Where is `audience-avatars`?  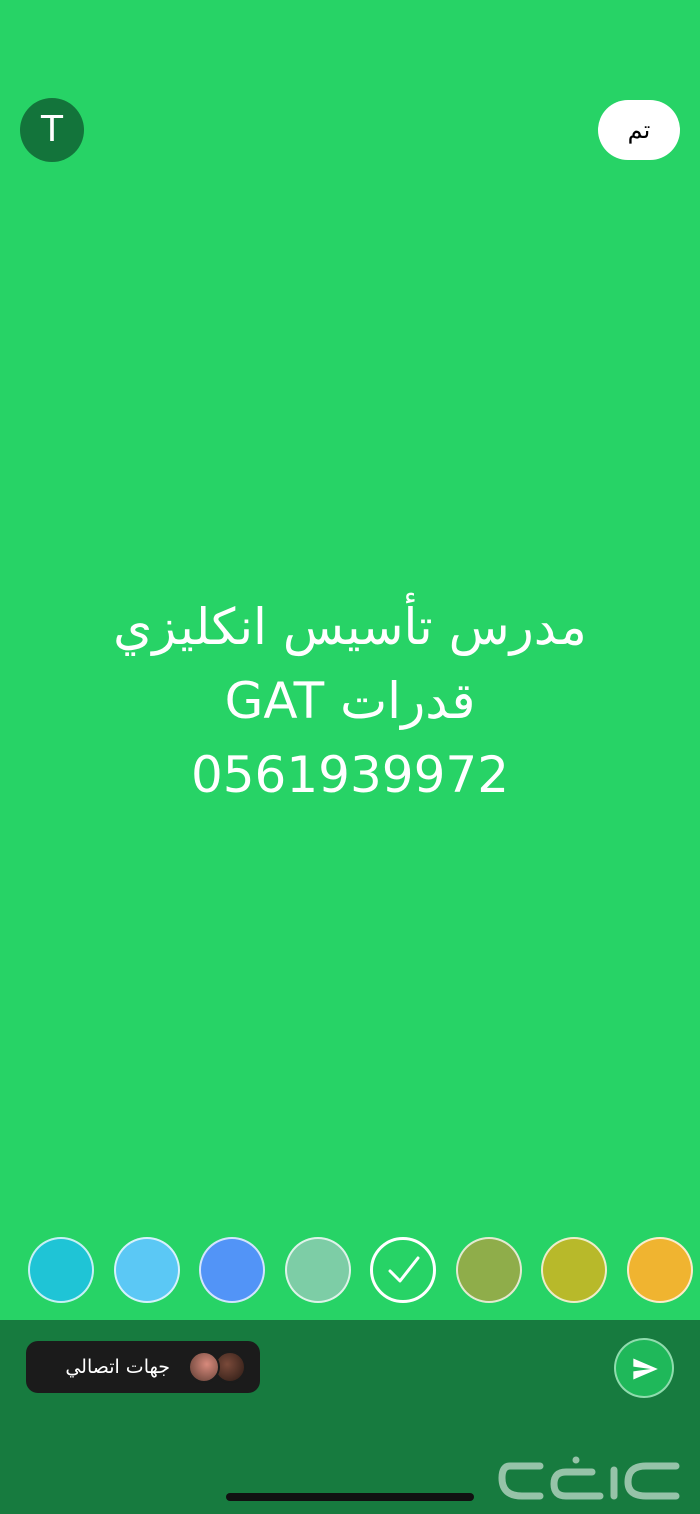 audience-avatars is located at coordinates (215, 1367).